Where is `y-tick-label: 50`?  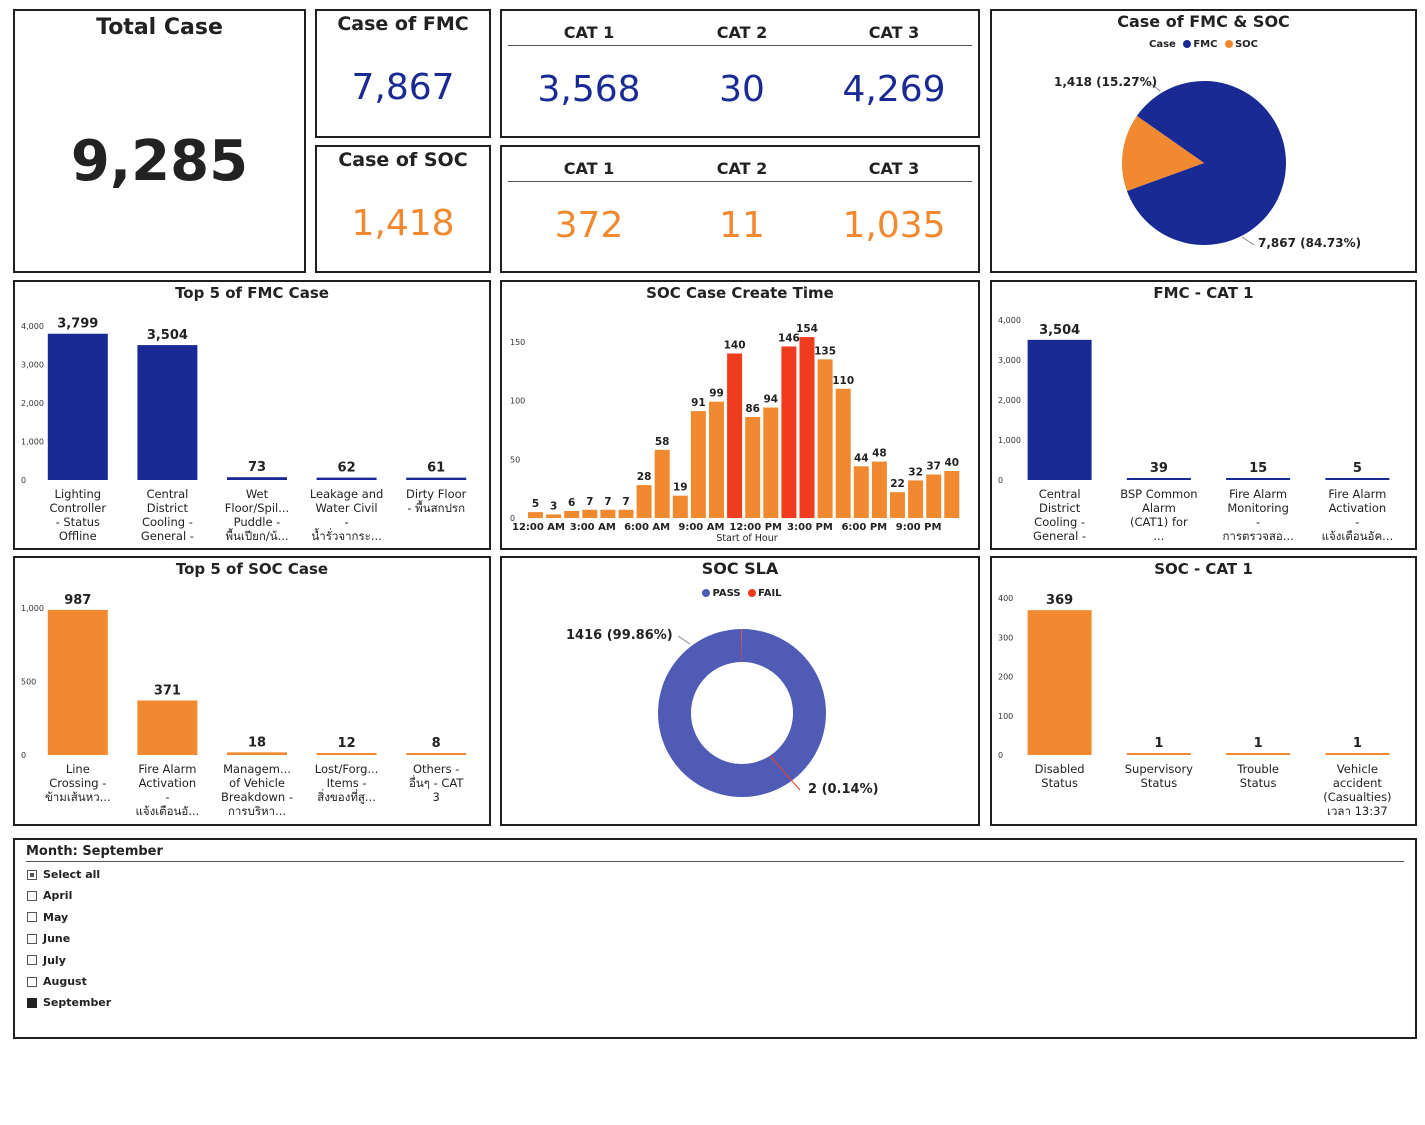
y-tick-label: 50 is located at coordinates (515, 459).